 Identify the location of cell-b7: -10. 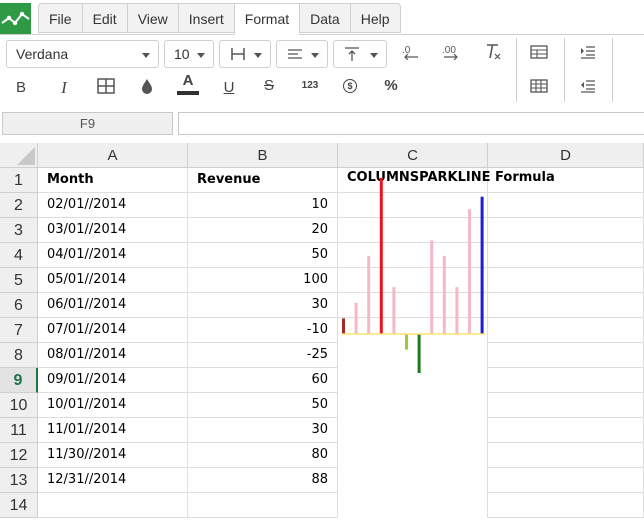
(263, 330).